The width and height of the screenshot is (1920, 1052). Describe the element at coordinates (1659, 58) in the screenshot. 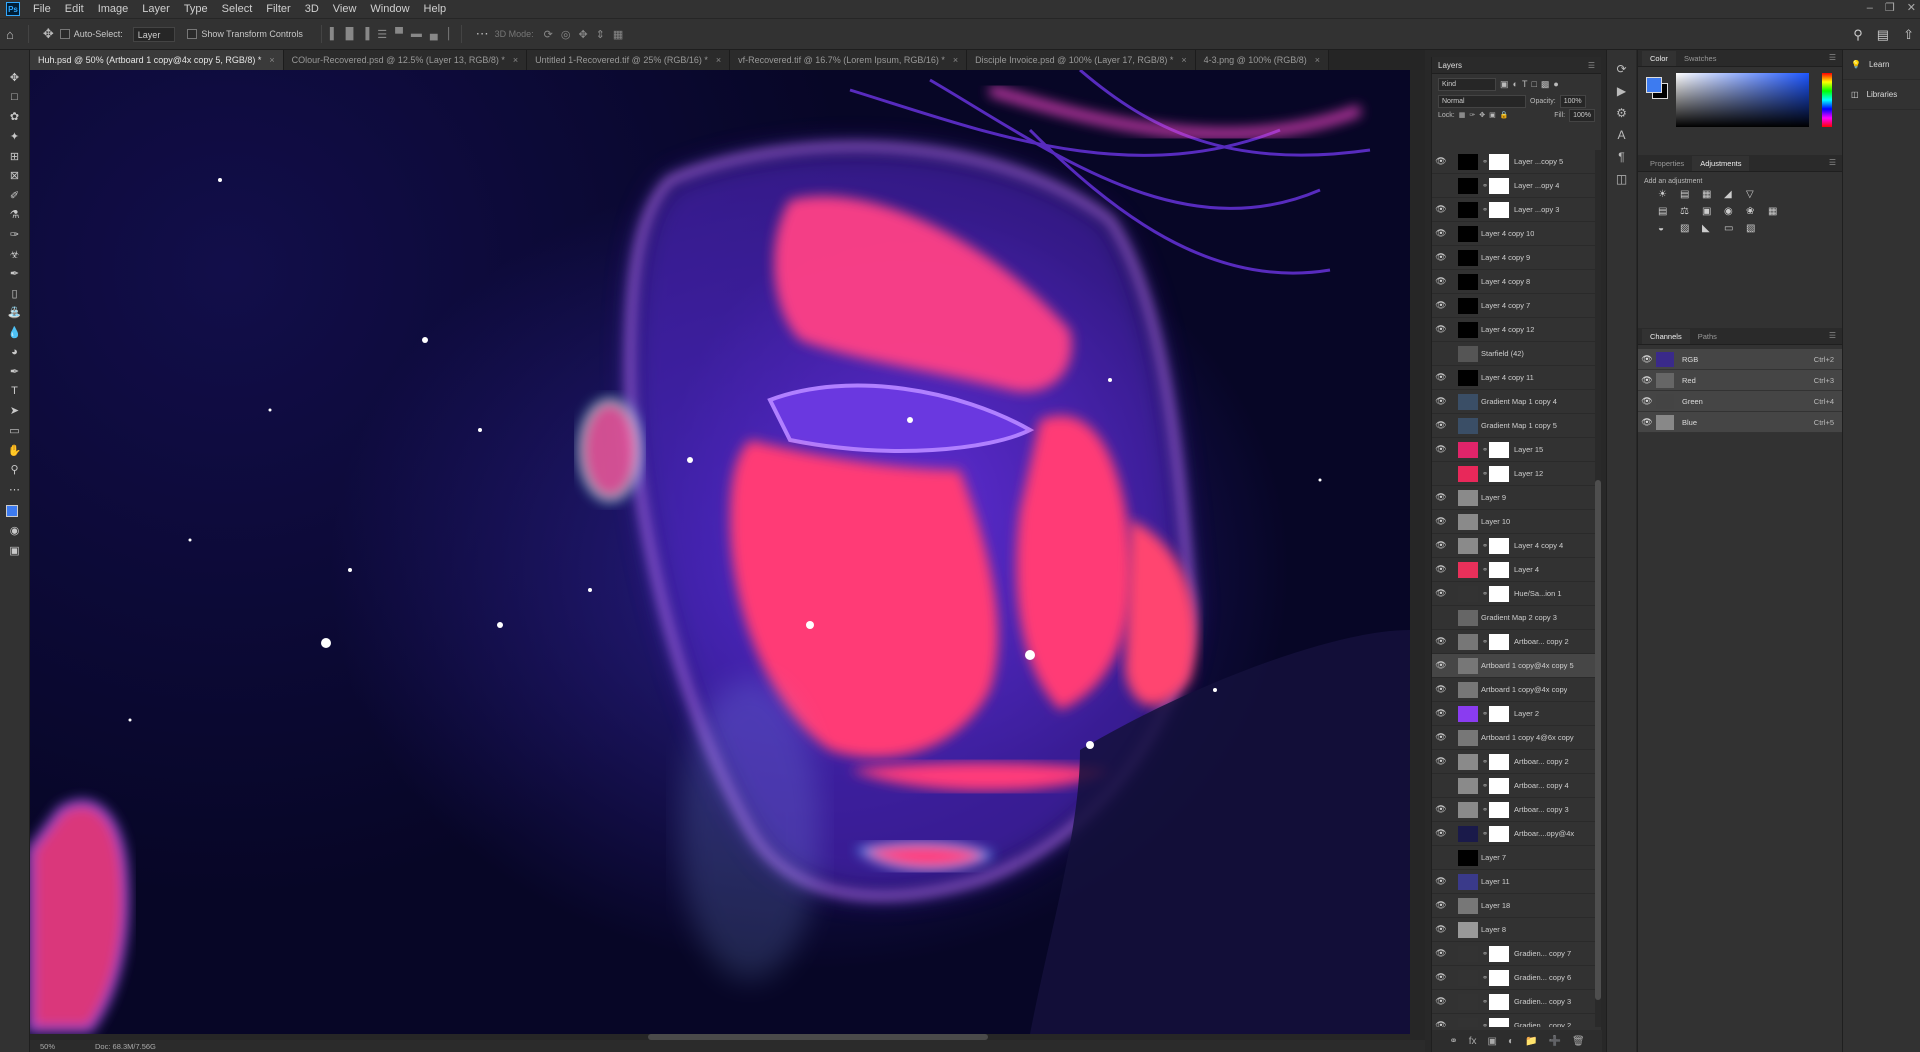

I see `color-tab: Color` at that location.